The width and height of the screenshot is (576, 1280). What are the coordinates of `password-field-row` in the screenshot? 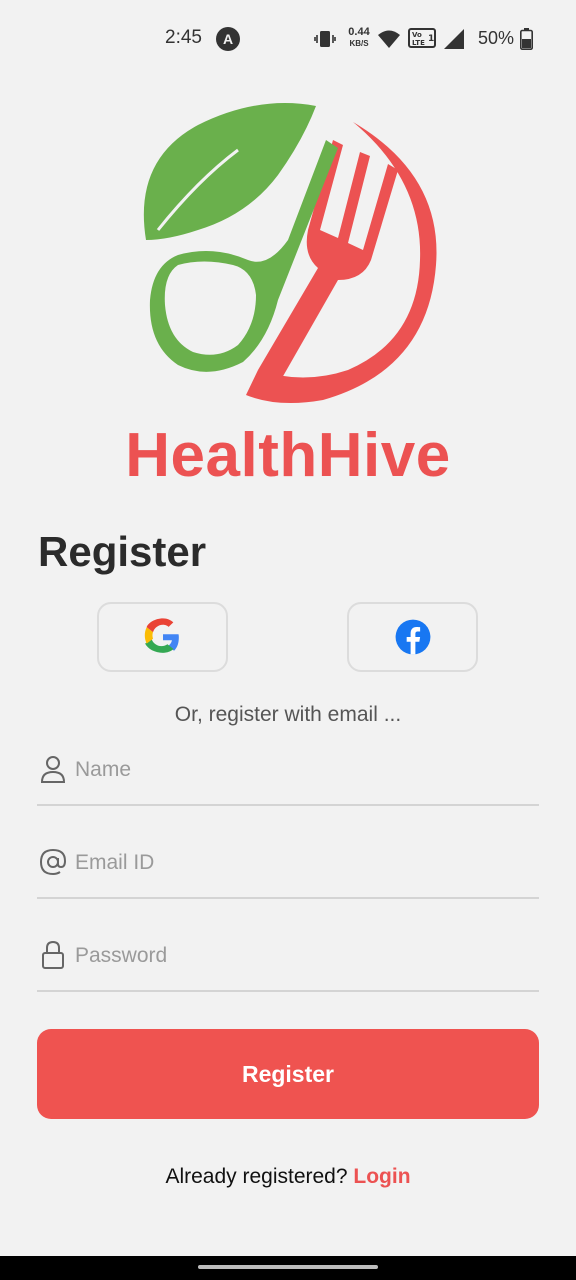 It's located at (288, 962).